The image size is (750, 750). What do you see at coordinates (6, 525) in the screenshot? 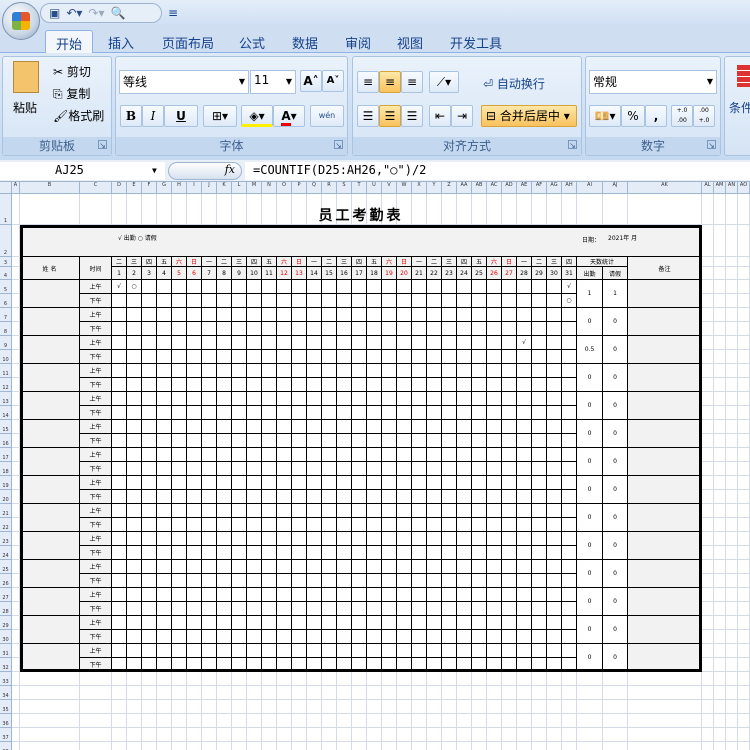
I see `row-header: 22` at bounding box center [6, 525].